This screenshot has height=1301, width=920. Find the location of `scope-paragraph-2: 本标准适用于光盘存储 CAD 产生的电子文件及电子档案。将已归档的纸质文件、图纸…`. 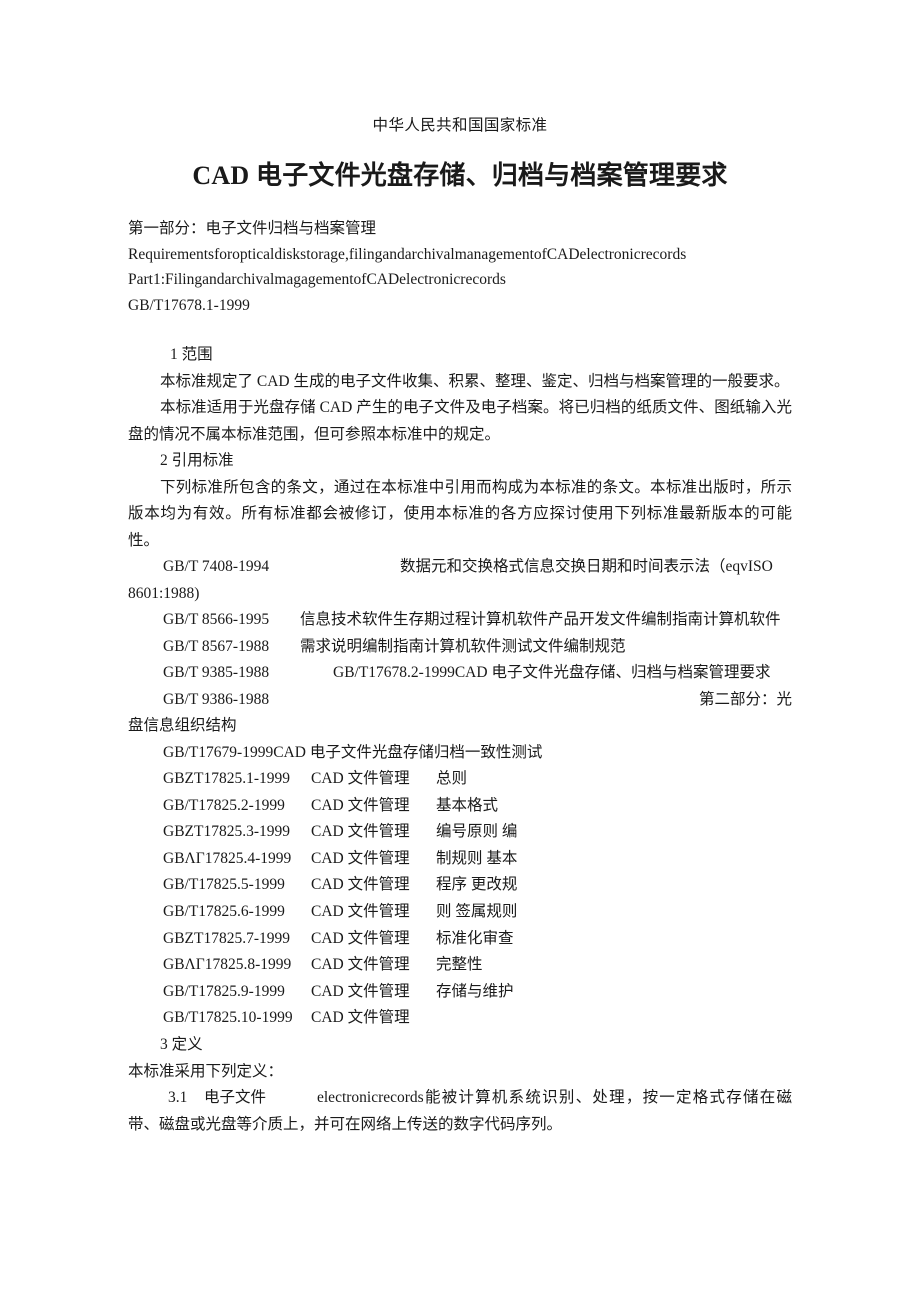

scope-paragraph-2: 本标准适用于光盘存储 CAD 产生的电子文件及电子档案。将已归档的纸质文件、图纸… is located at coordinates (460, 421).